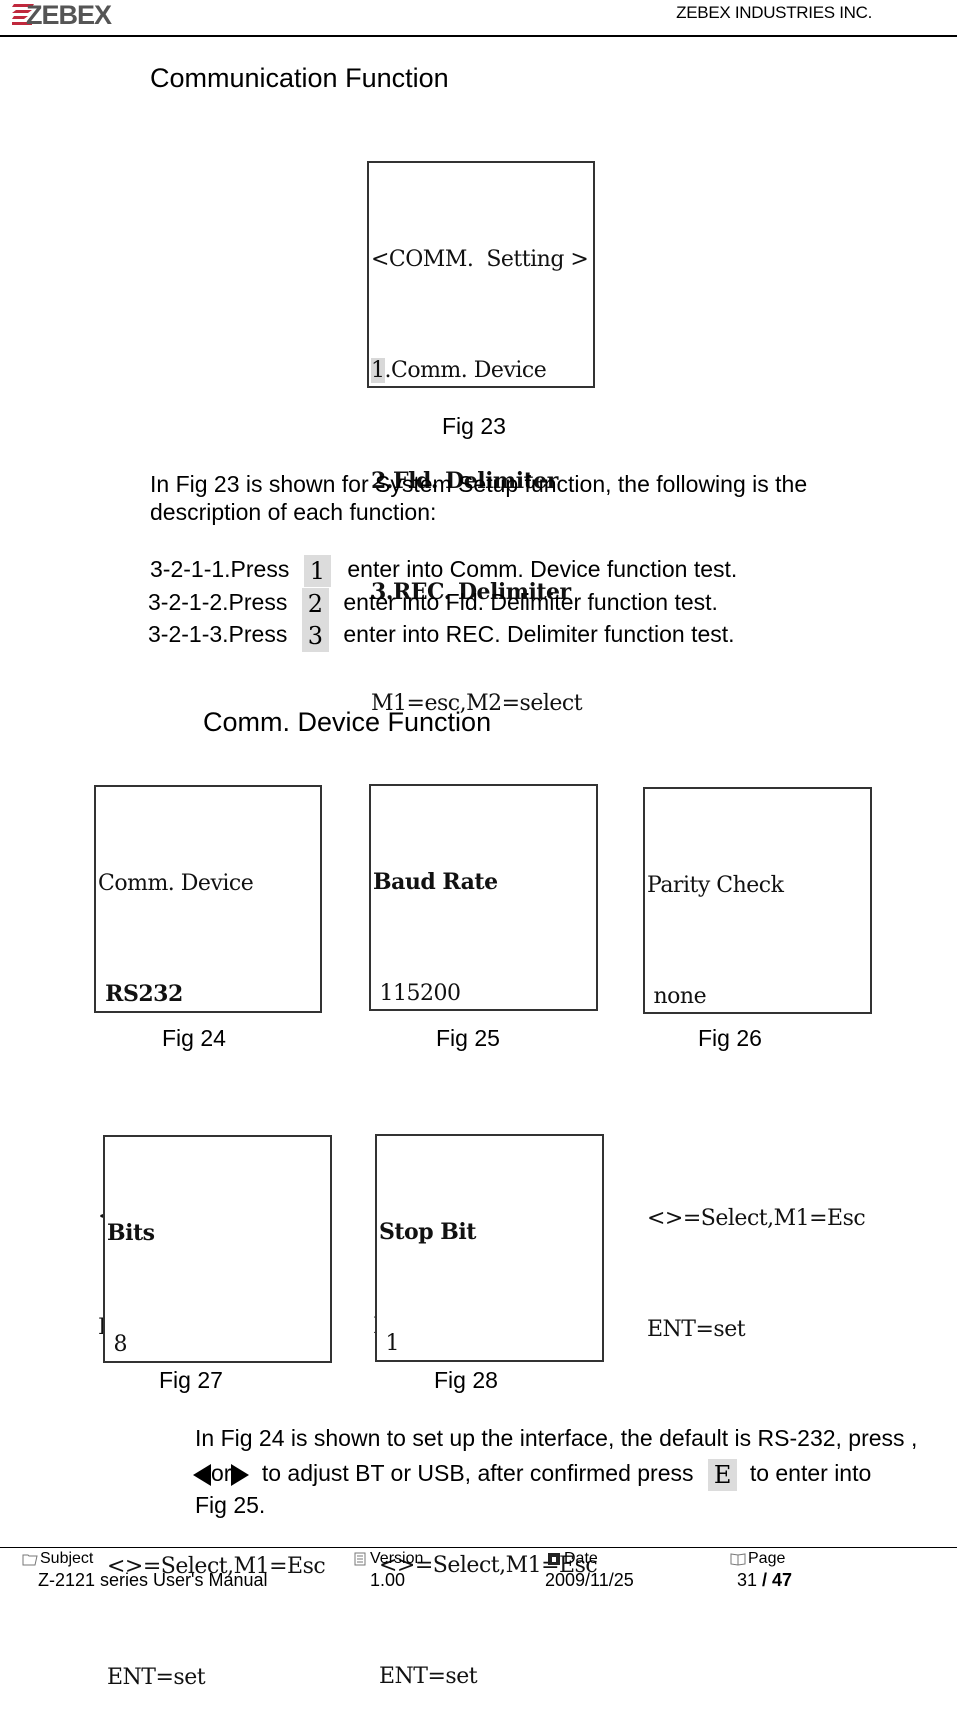 This screenshot has width=972, height=1733. Describe the element at coordinates (153, 1580) in the screenshot. I see `footer-subject-value: Z-2121 series User's Manual` at that location.